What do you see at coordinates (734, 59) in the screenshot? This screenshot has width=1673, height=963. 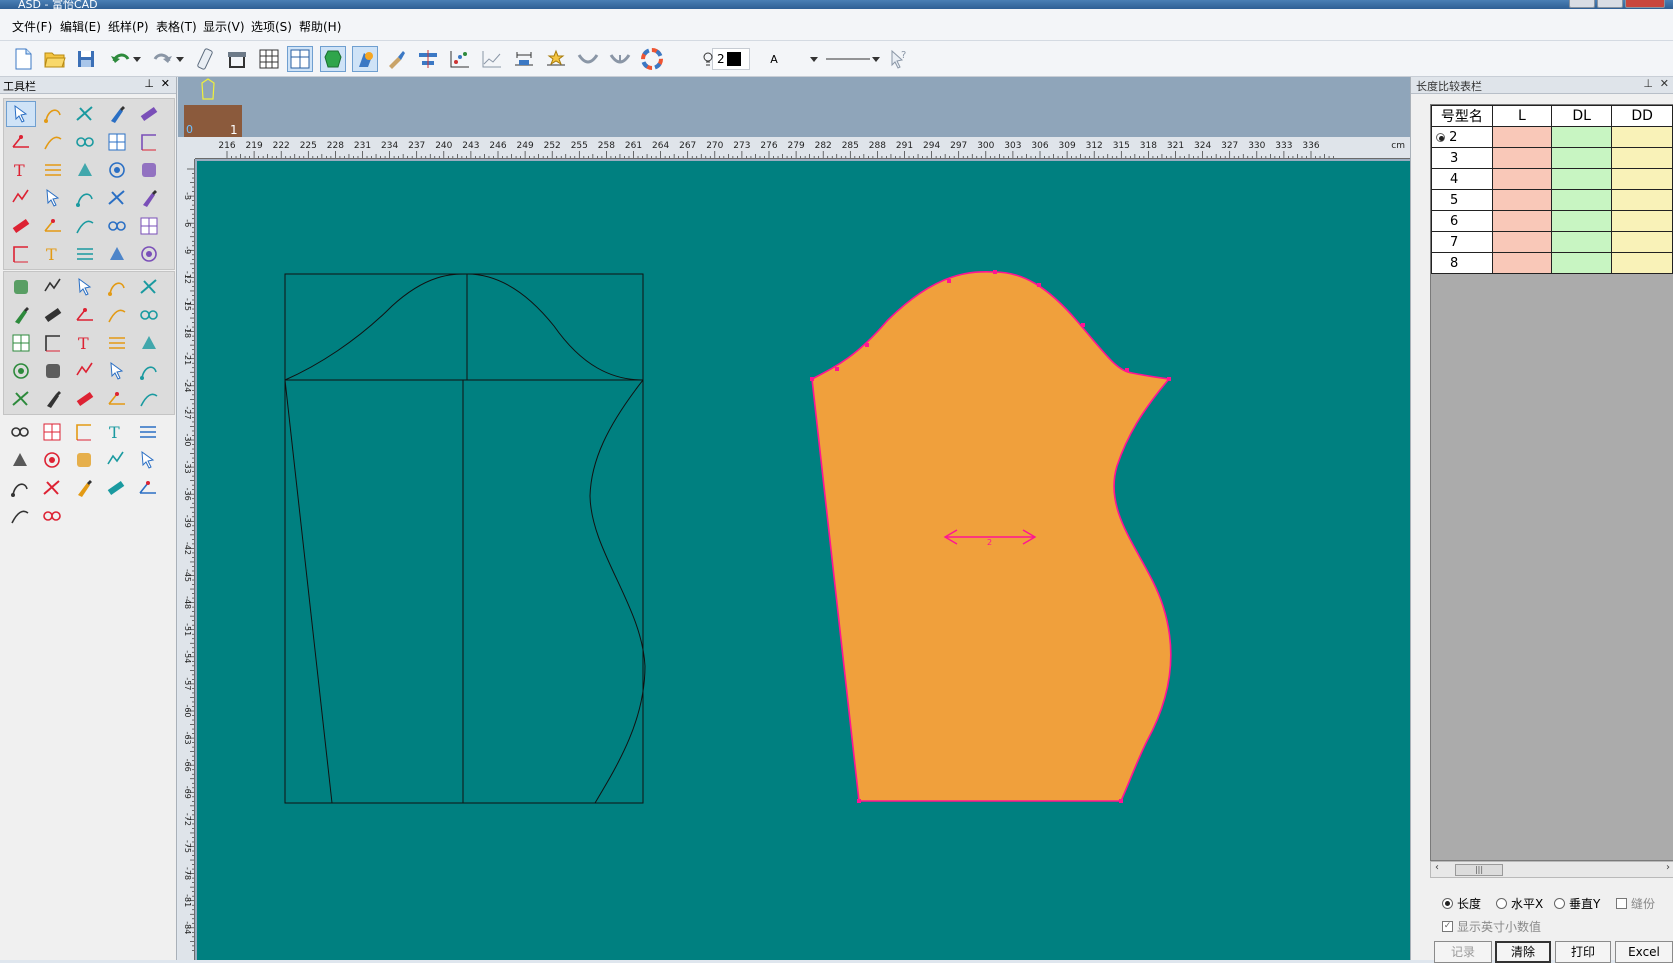 I see `color-swatch-icon` at bounding box center [734, 59].